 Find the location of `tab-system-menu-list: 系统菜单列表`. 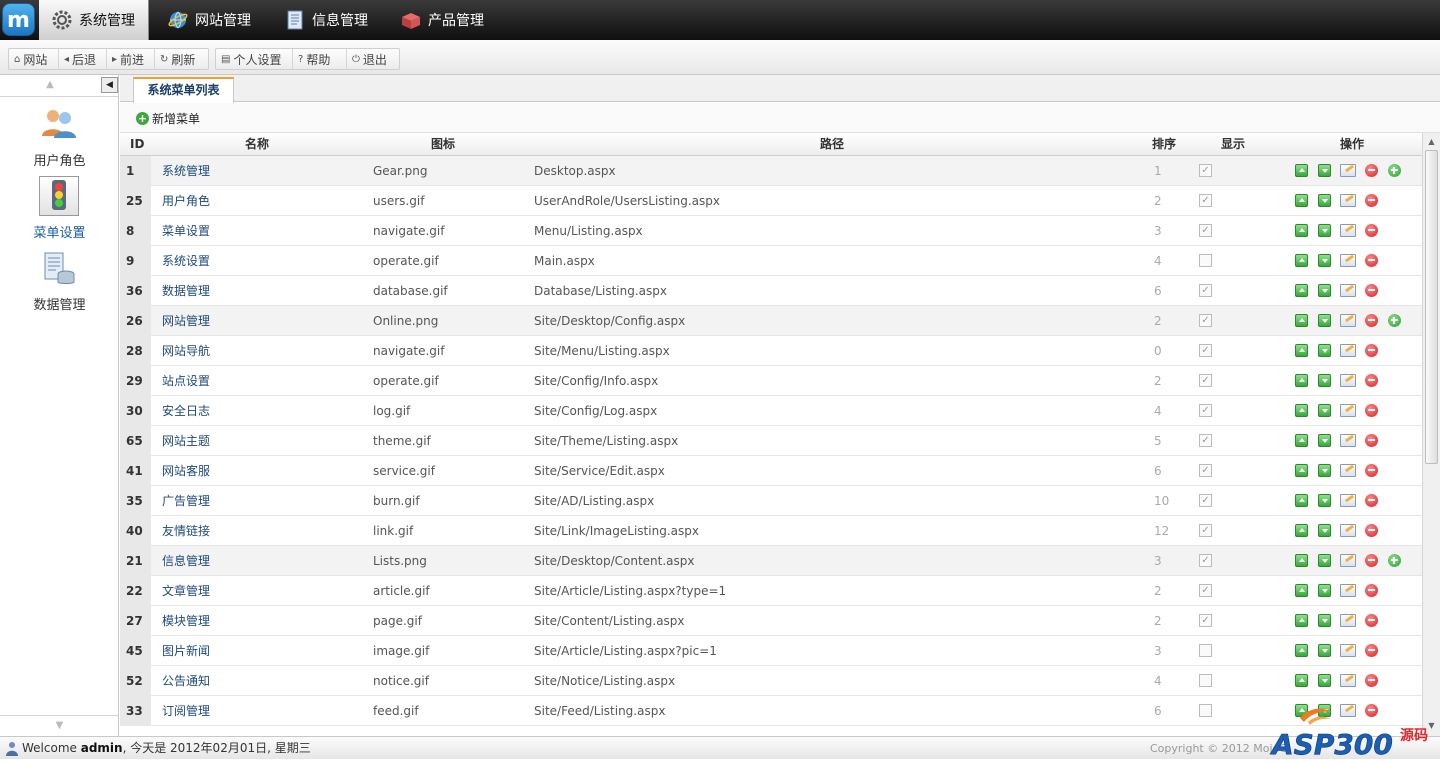

tab-system-menu-list: 系统菜单列表 is located at coordinates (183, 90).